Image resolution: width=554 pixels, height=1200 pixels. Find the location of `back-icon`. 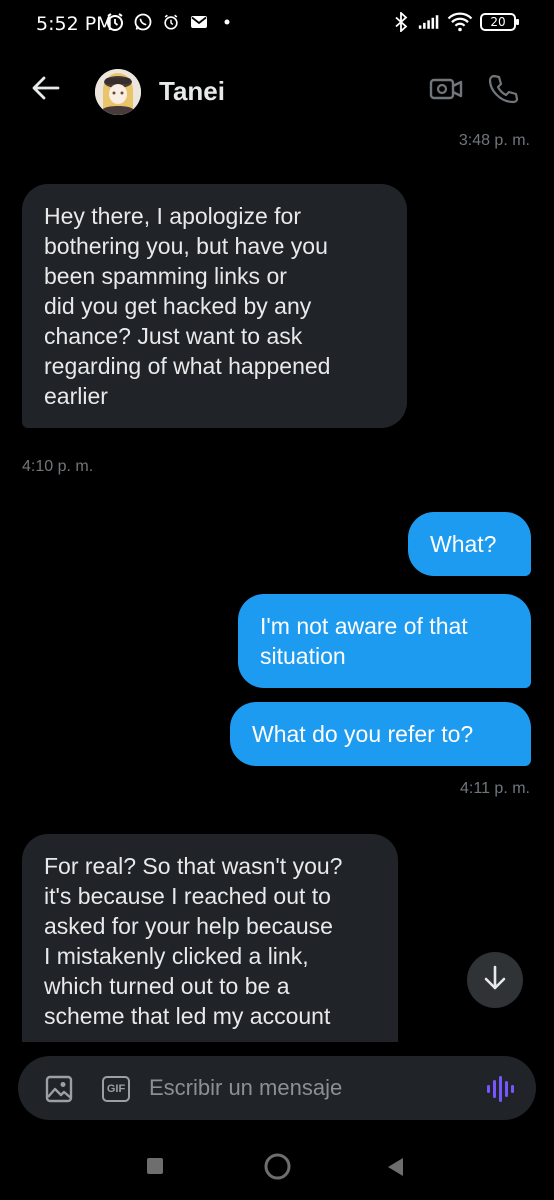

back-icon is located at coordinates (395, 1167).